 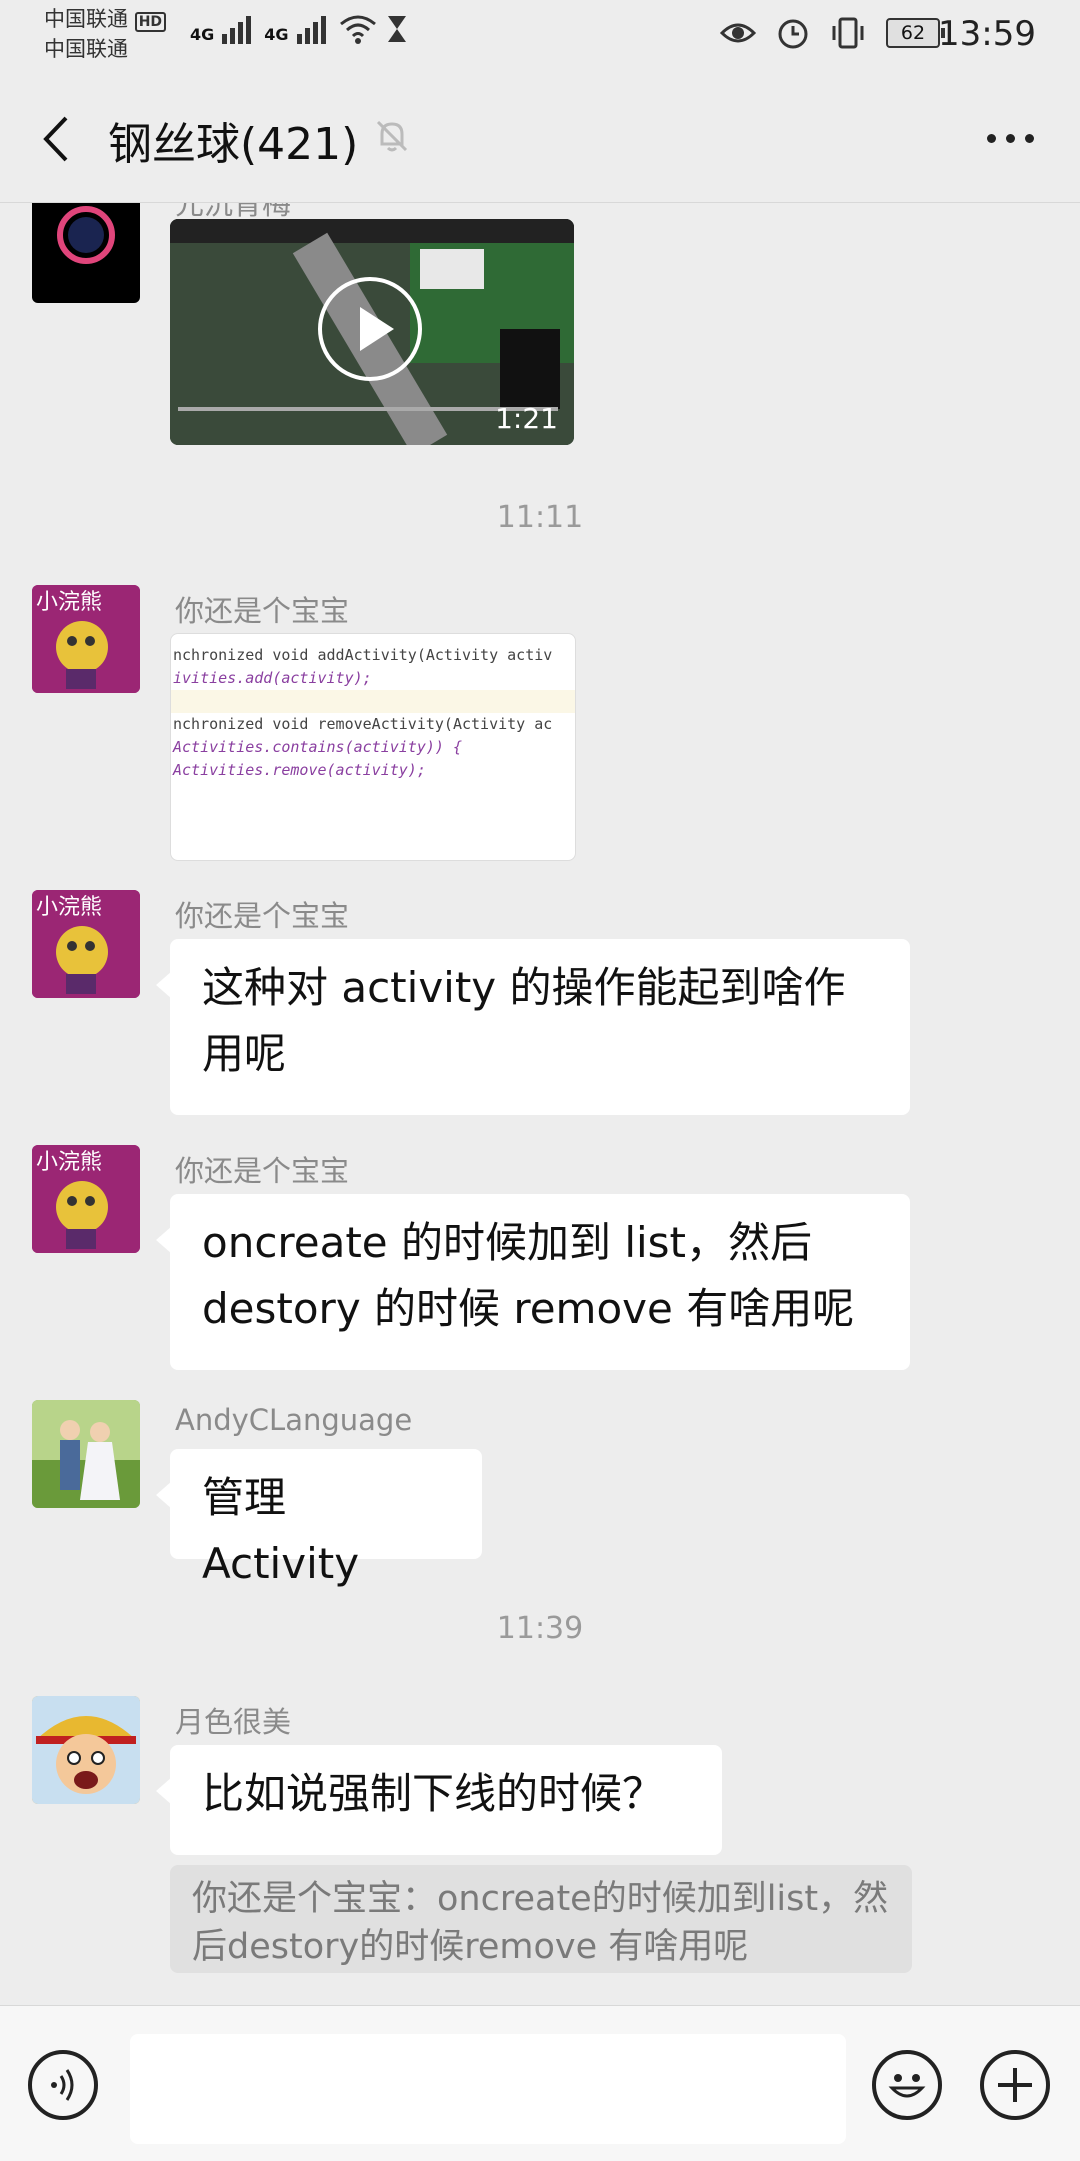 I want to click on message-bubble: 比如说强制下线的时候？, so click(x=439, y=1800).